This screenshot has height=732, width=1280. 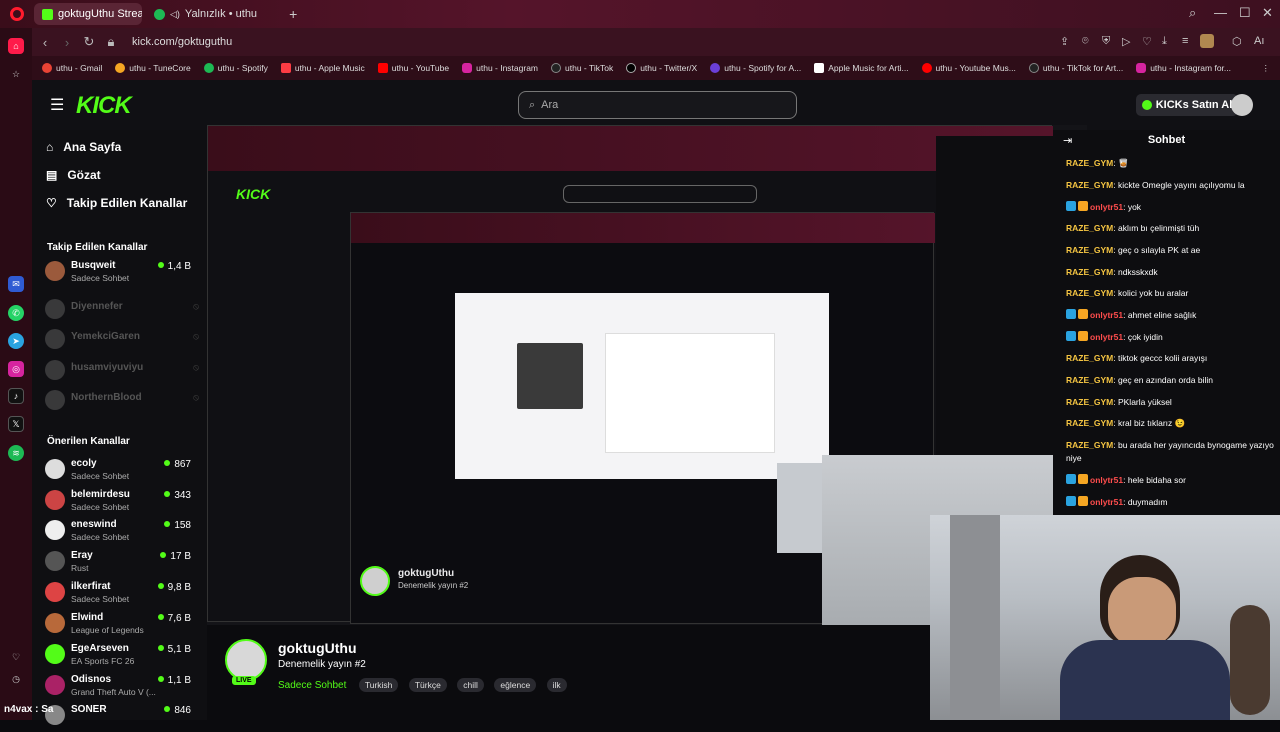 I want to click on tag: chill, so click(x=470, y=685).